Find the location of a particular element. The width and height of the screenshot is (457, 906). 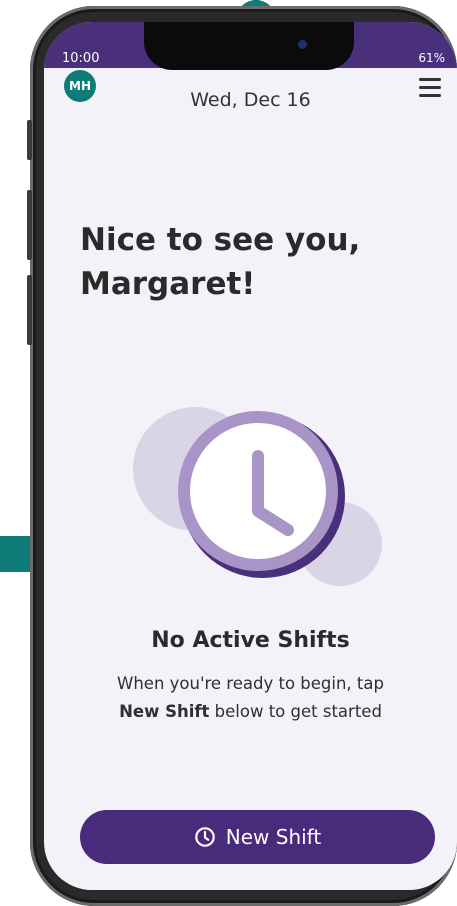

new-shift-button: New Shift is located at coordinates (257, 837).